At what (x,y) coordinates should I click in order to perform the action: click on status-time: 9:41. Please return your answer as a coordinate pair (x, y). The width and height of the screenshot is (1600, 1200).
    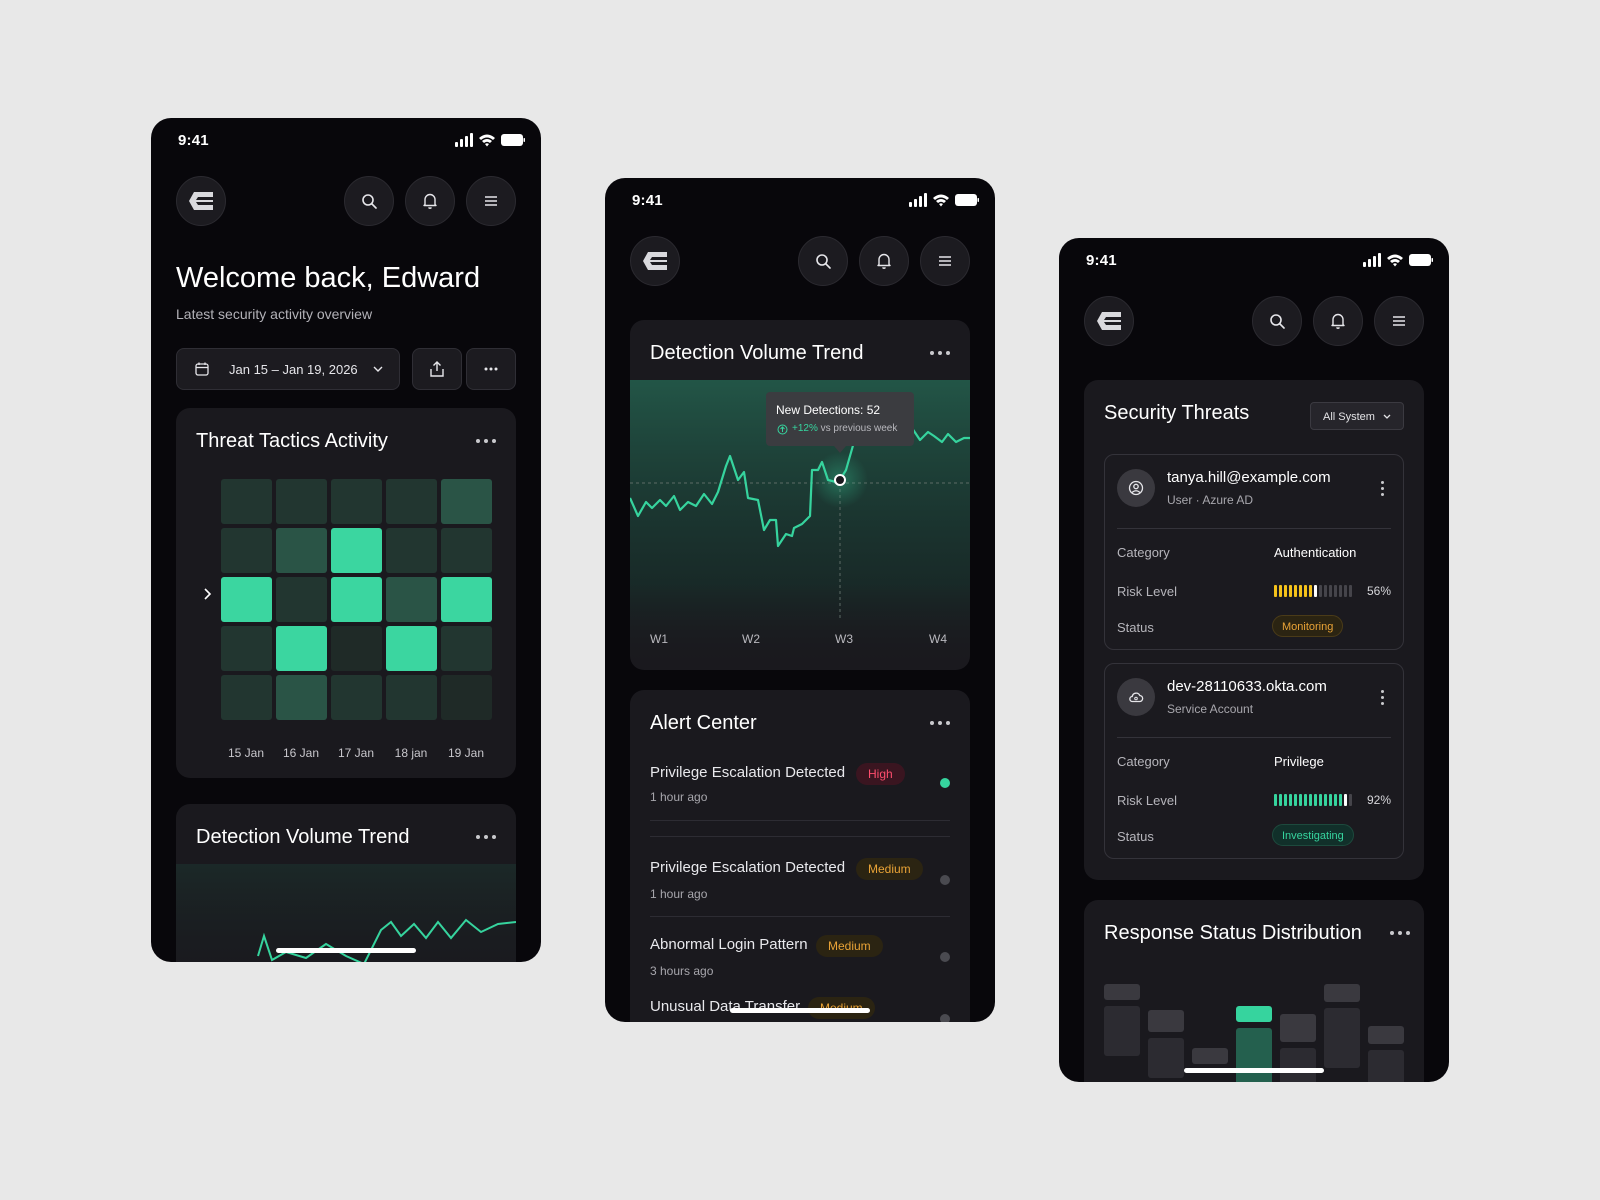
    Looking at the image, I should click on (1101, 260).